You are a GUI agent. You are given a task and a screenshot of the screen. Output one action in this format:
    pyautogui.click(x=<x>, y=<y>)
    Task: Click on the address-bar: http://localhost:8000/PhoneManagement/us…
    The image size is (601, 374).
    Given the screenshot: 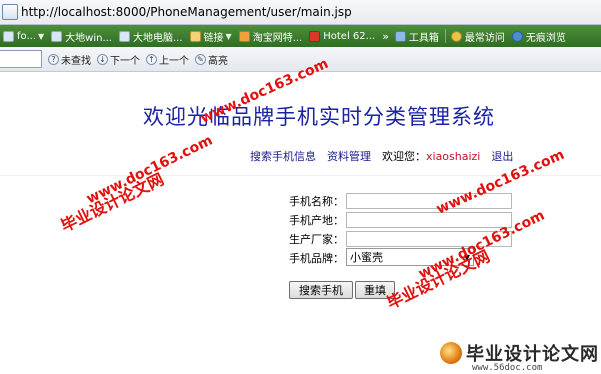 What is the action you would take?
    pyautogui.click(x=300, y=12)
    